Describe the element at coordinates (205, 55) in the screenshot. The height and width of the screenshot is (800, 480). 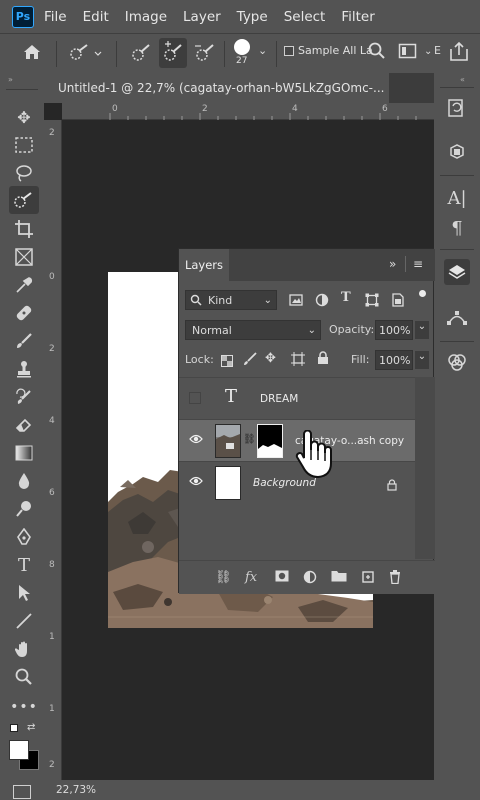
I see `subtract-from-selection-icon` at that location.